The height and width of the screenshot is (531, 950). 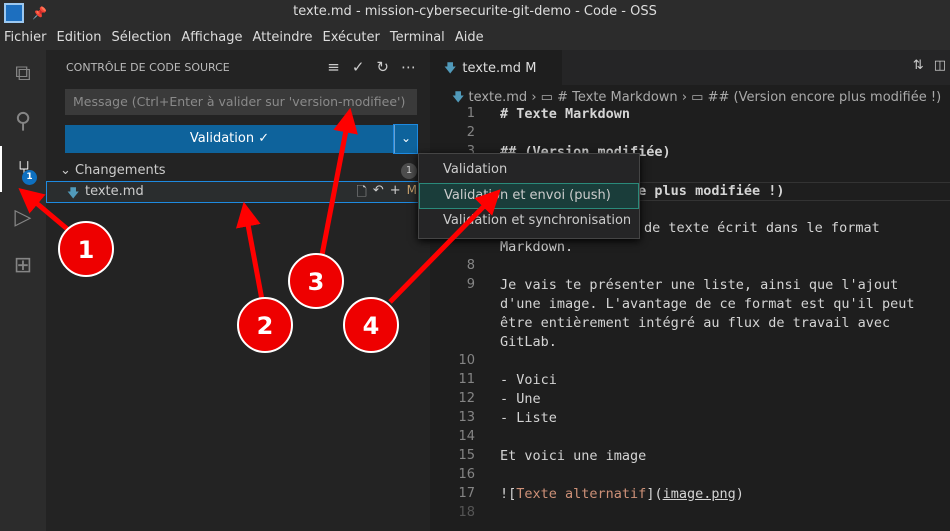 What do you see at coordinates (382, 67) in the screenshot?
I see `refresh-icon: ↻` at bounding box center [382, 67].